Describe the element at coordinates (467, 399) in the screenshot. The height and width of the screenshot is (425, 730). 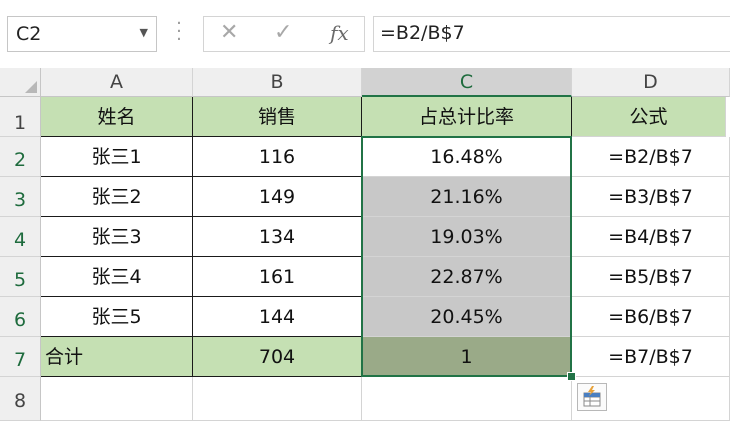
I see `cell-c8` at that location.